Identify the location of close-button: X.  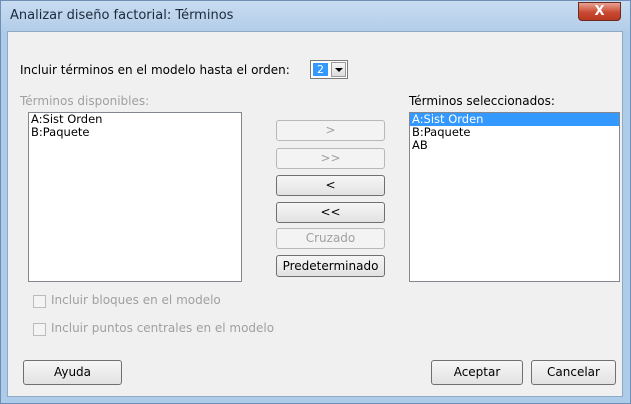
(599, 11).